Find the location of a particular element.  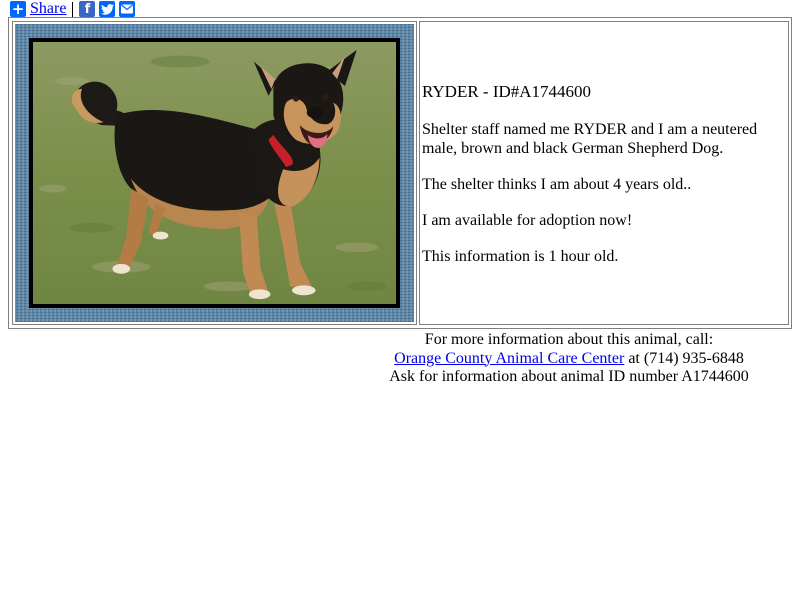

divider is located at coordinates (73, 9).